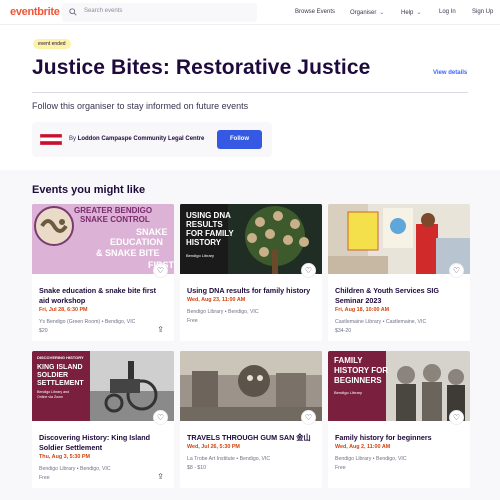 The image size is (500, 500). I want to click on organiser-logo, so click(51, 139).